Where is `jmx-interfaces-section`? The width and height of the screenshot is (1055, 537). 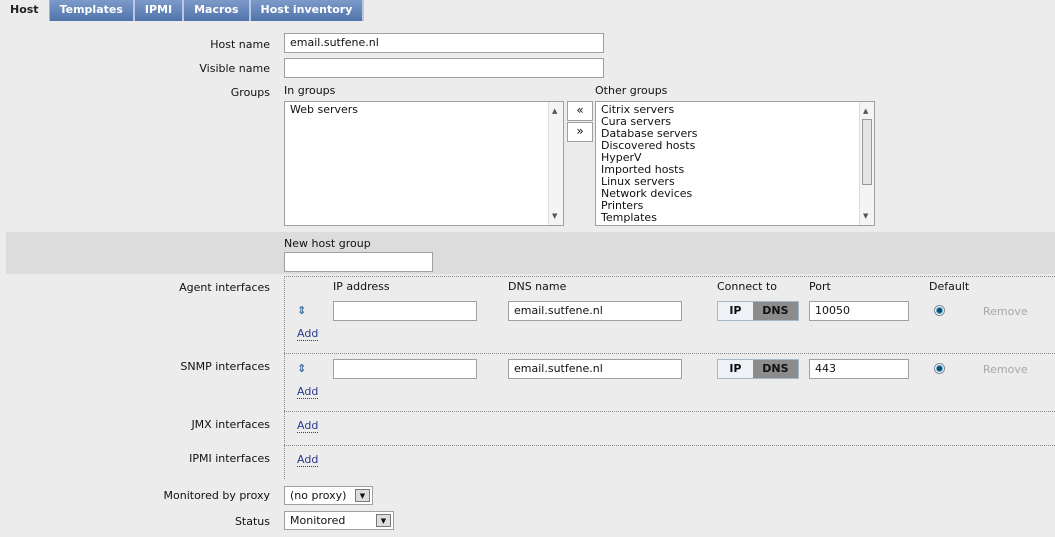
jmx-interfaces-section is located at coordinates (669, 428).